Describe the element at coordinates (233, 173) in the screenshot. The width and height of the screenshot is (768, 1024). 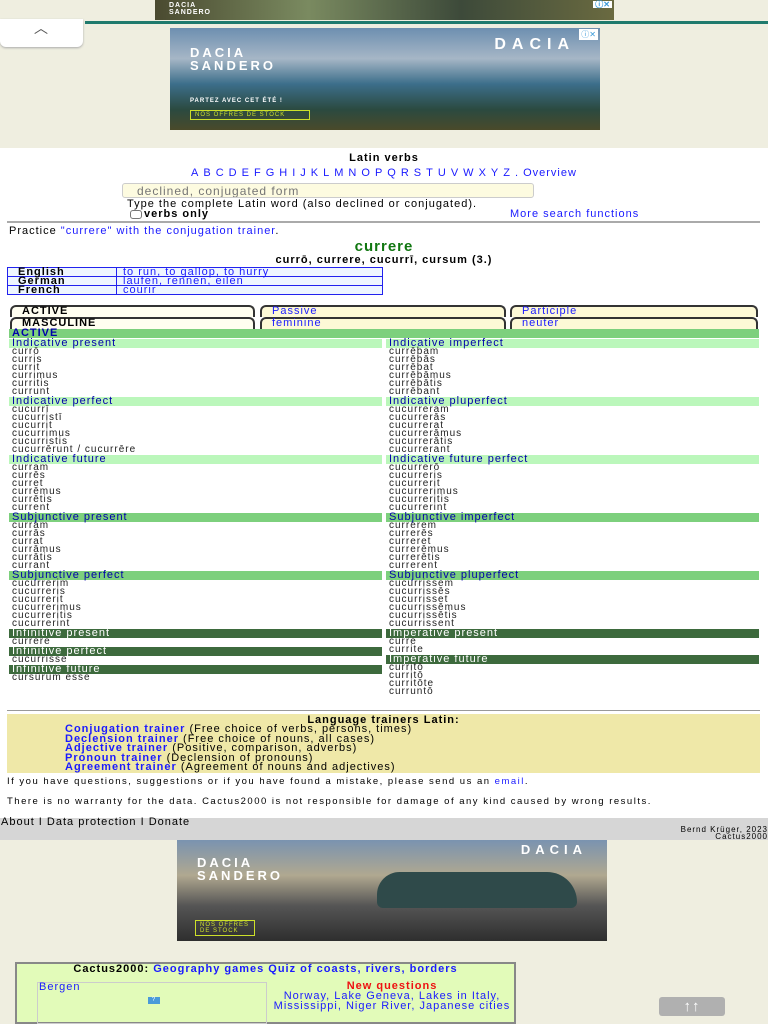
I see `letter-link-d: D` at that location.